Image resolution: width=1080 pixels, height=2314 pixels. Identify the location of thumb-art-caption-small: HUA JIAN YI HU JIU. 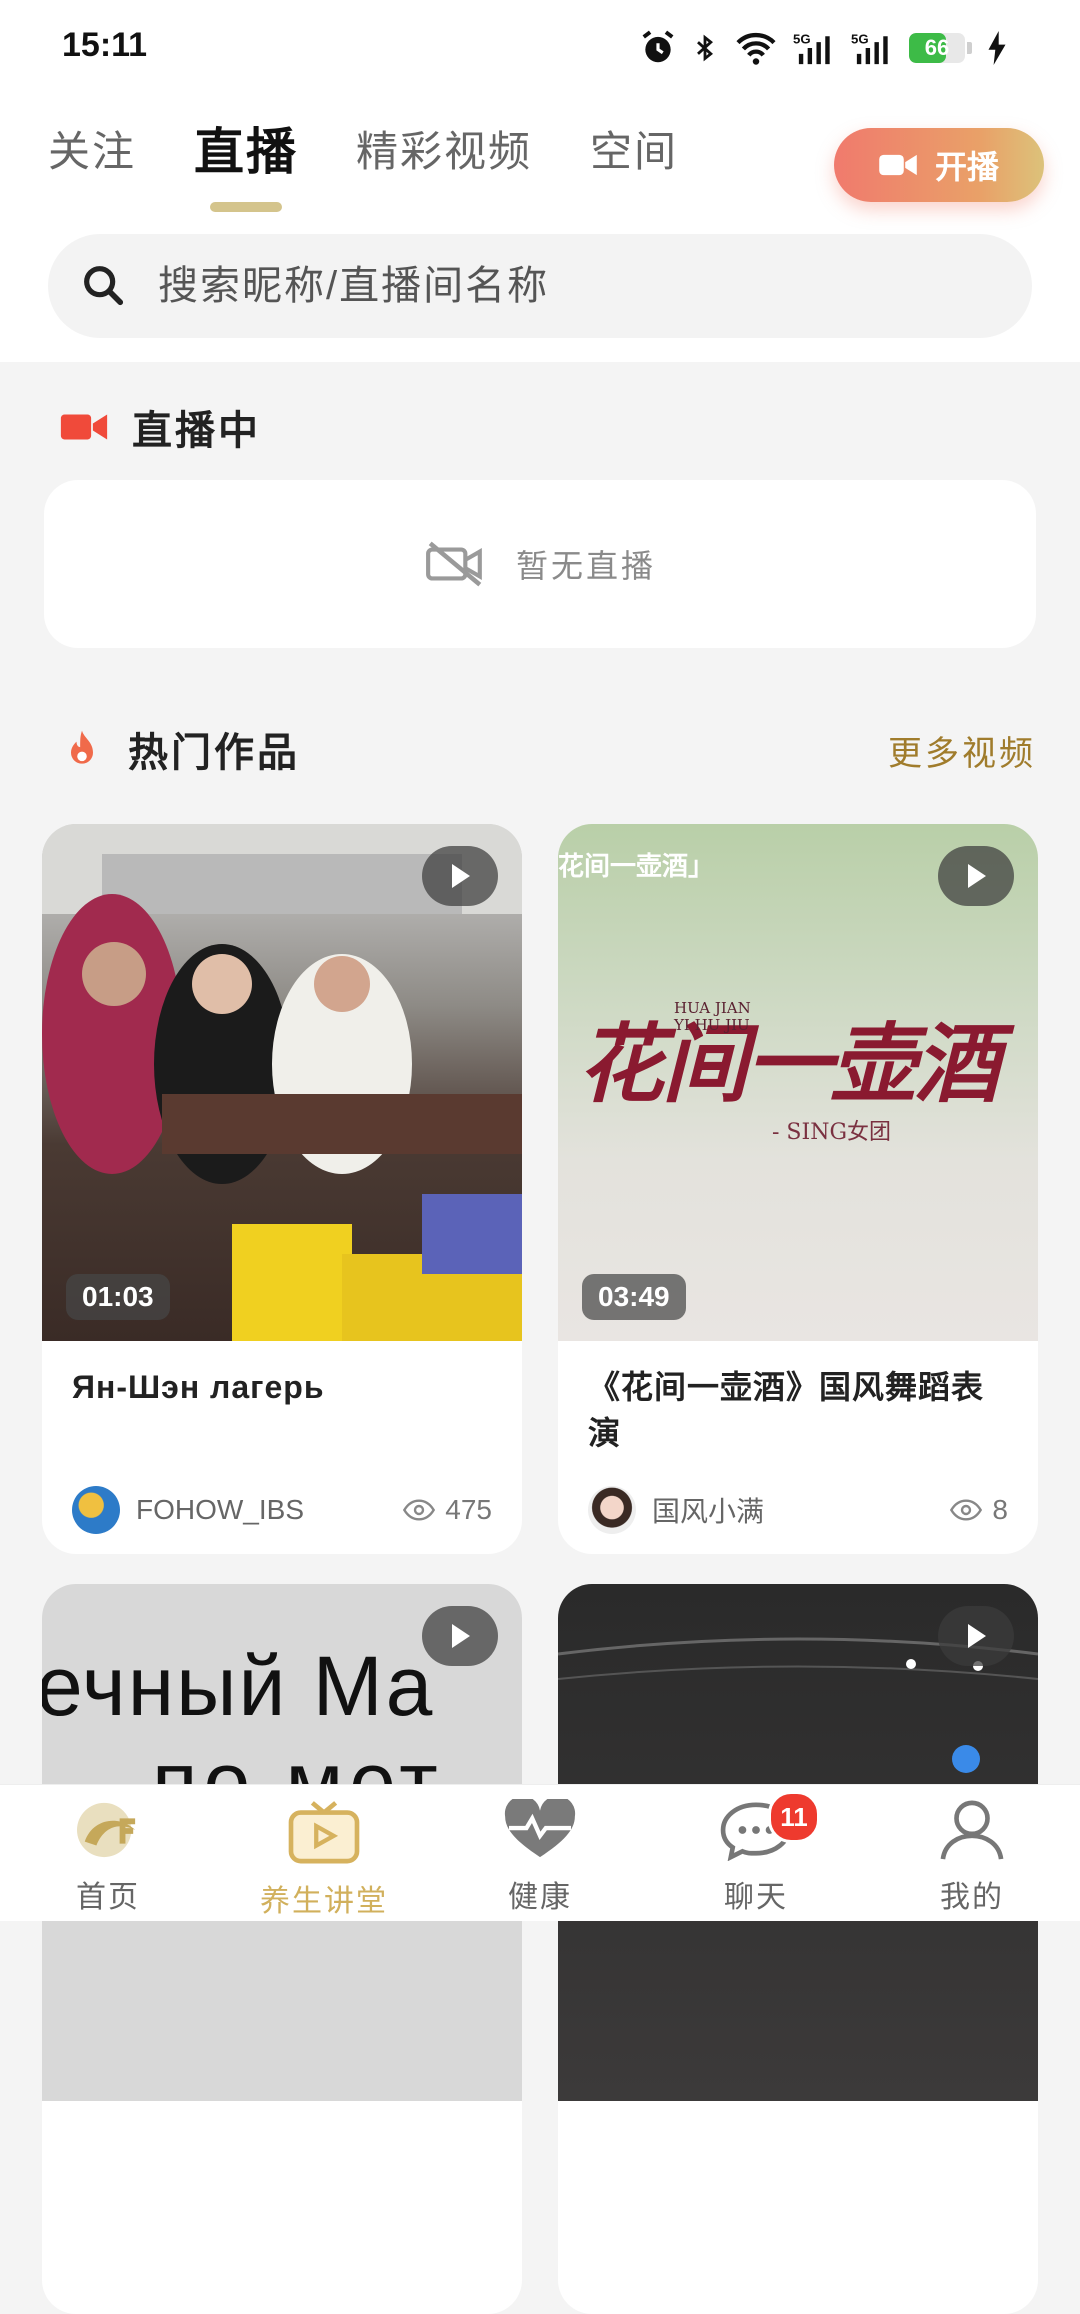
(712, 1016).